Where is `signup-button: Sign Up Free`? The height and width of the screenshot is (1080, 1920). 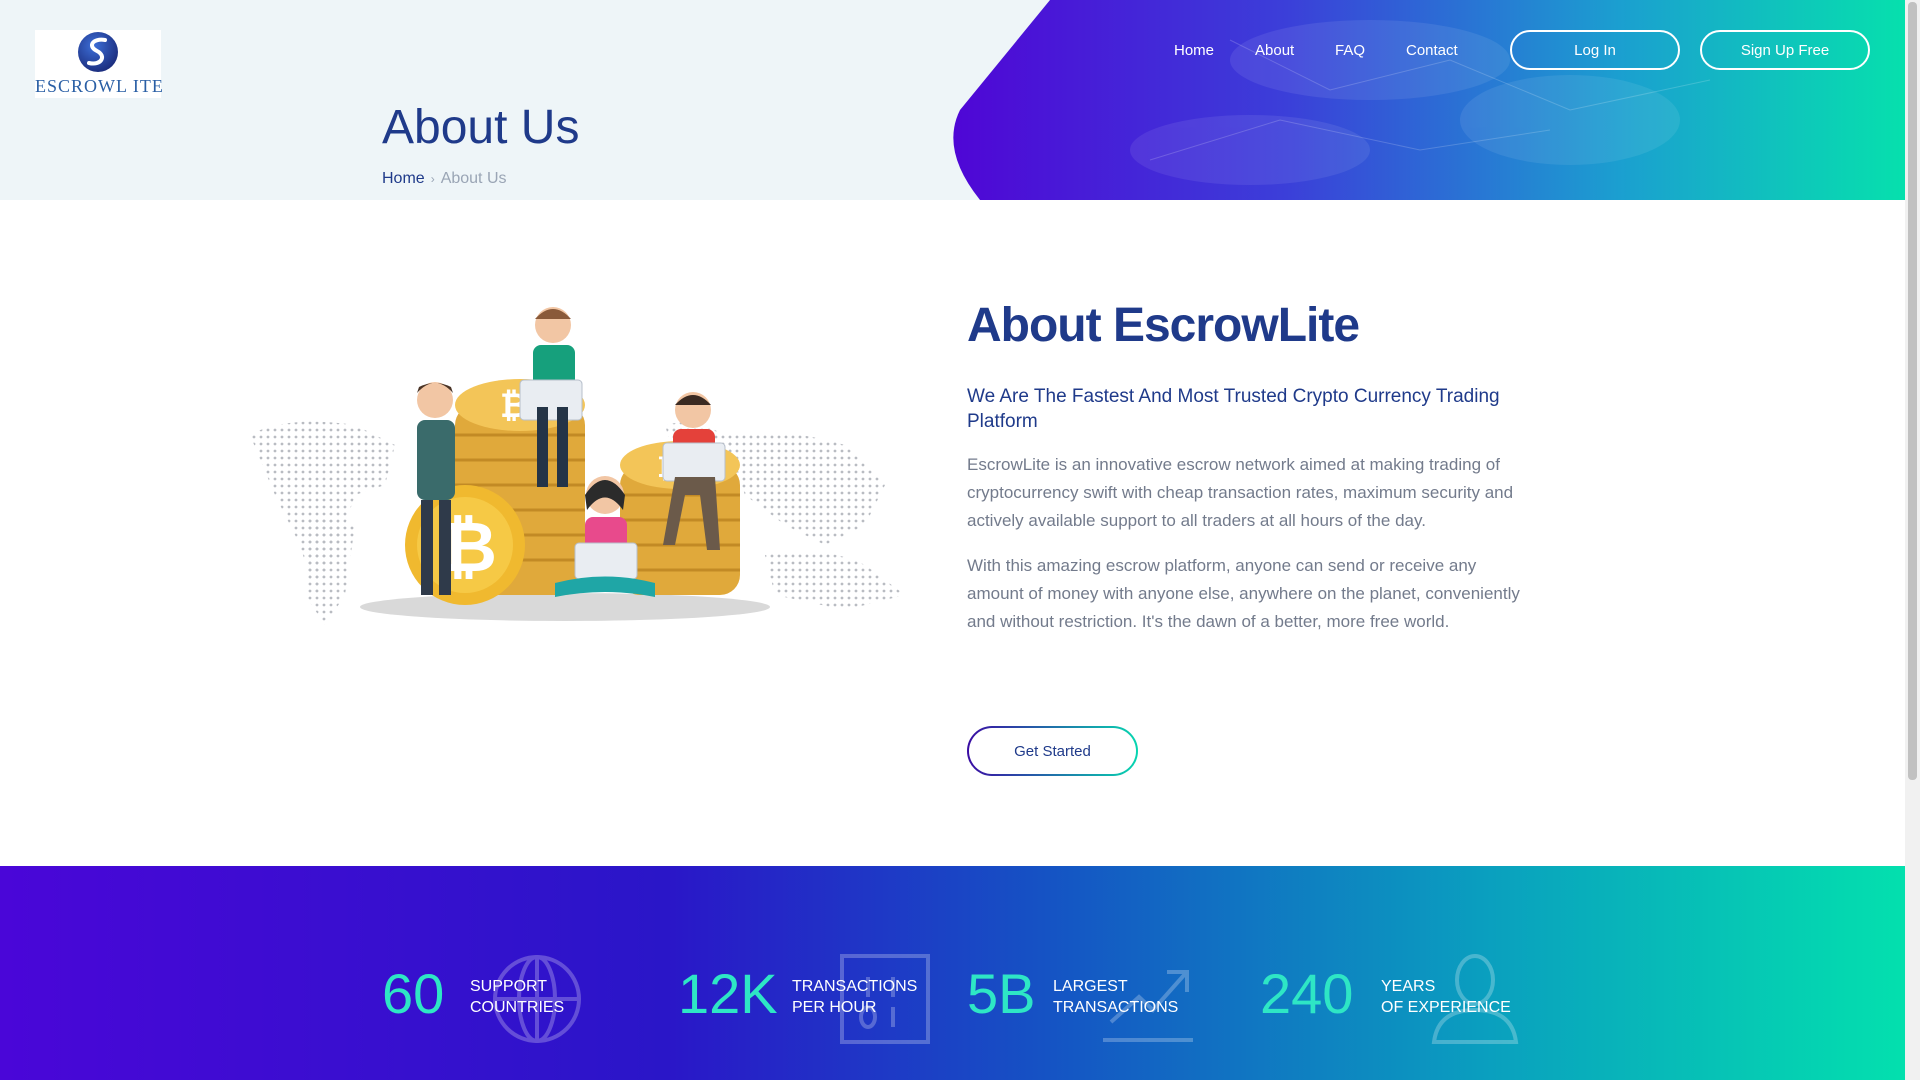 signup-button: Sign Up Free is located at coordinates (1785, 50).